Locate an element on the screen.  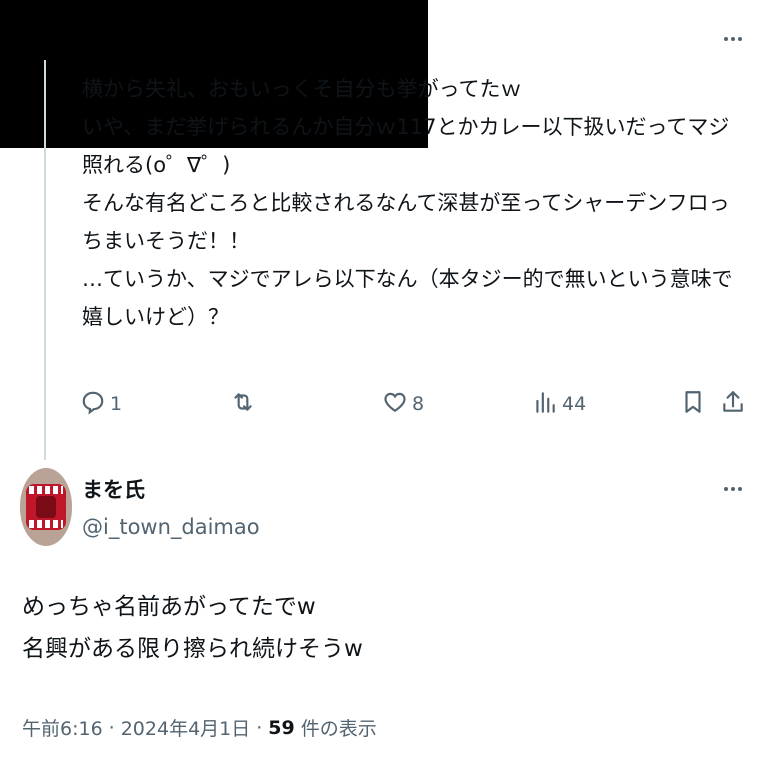
avatar is located at coordinates (46, 507).